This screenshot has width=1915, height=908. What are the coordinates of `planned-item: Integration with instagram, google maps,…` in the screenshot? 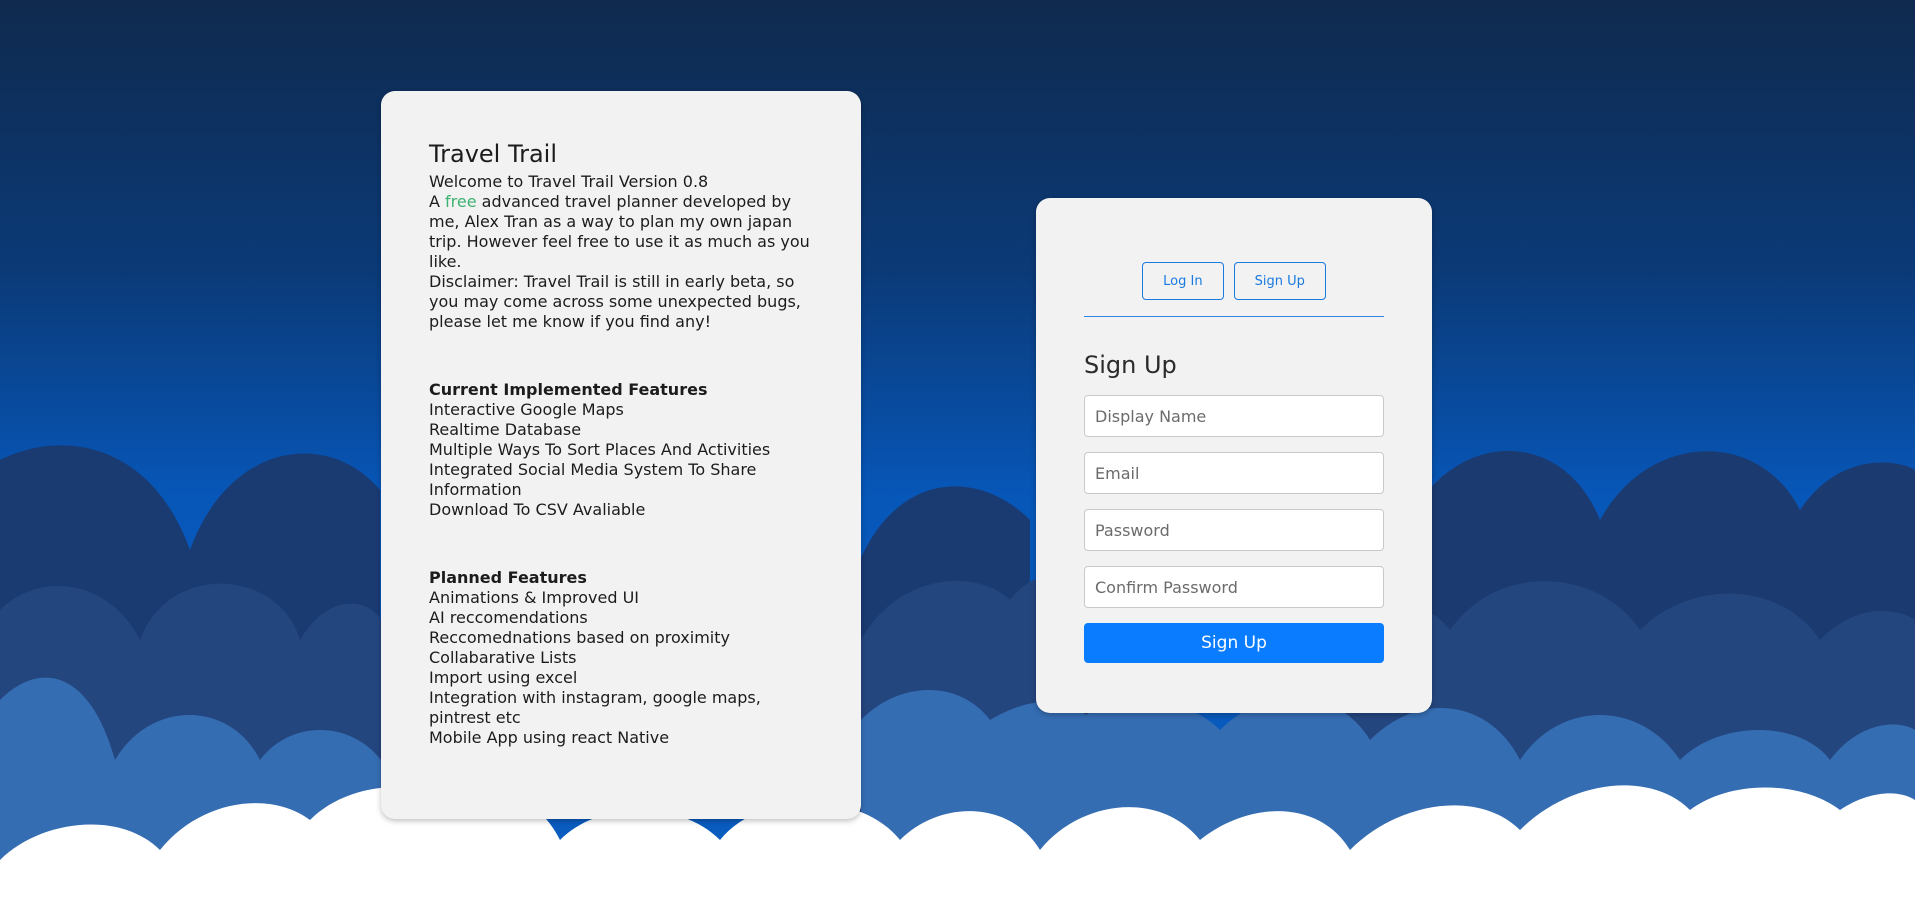 It's located at (595, 707).